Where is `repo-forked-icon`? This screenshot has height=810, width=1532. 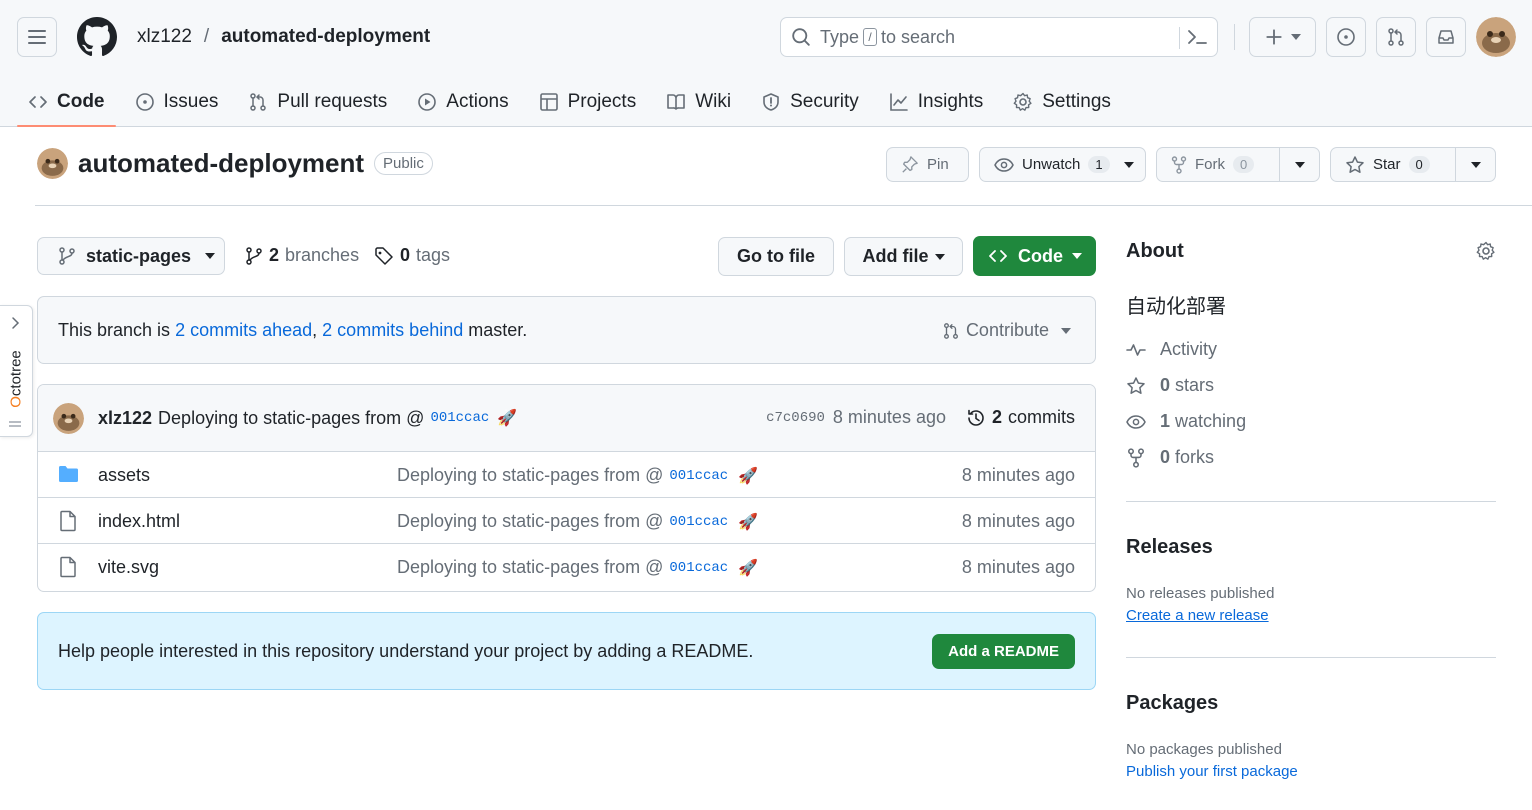
repo-forked-icon is located at coordinates (1136, 457).